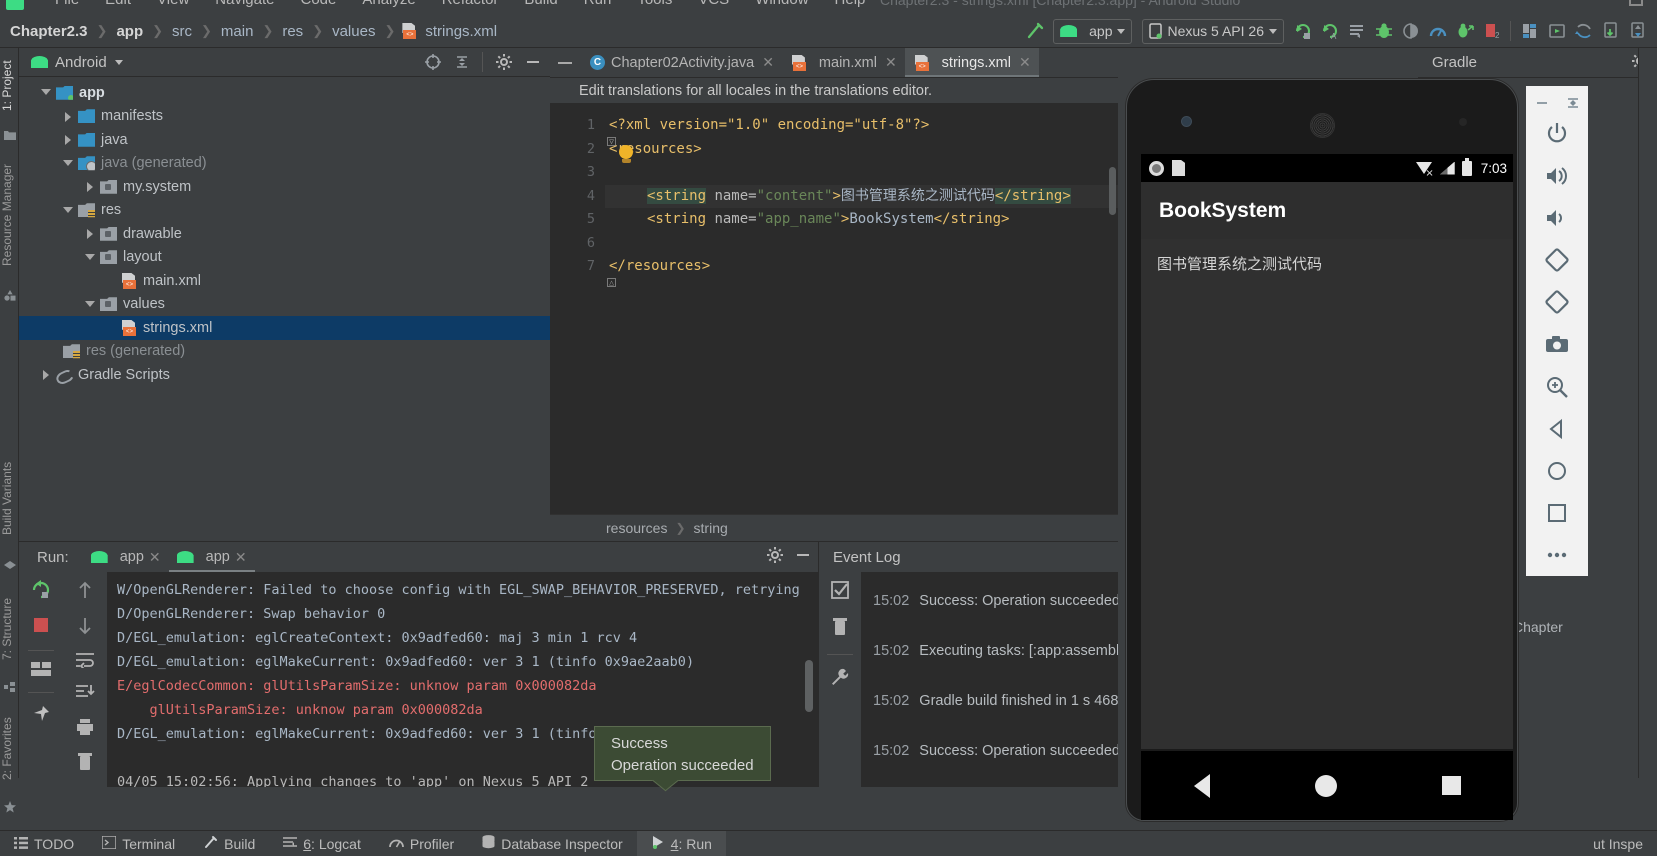 Image resolution: width=1657 pixels, height=856 pixels. I want to click on tool-window-resource-manager: Resource Manager, so click(9, 215).